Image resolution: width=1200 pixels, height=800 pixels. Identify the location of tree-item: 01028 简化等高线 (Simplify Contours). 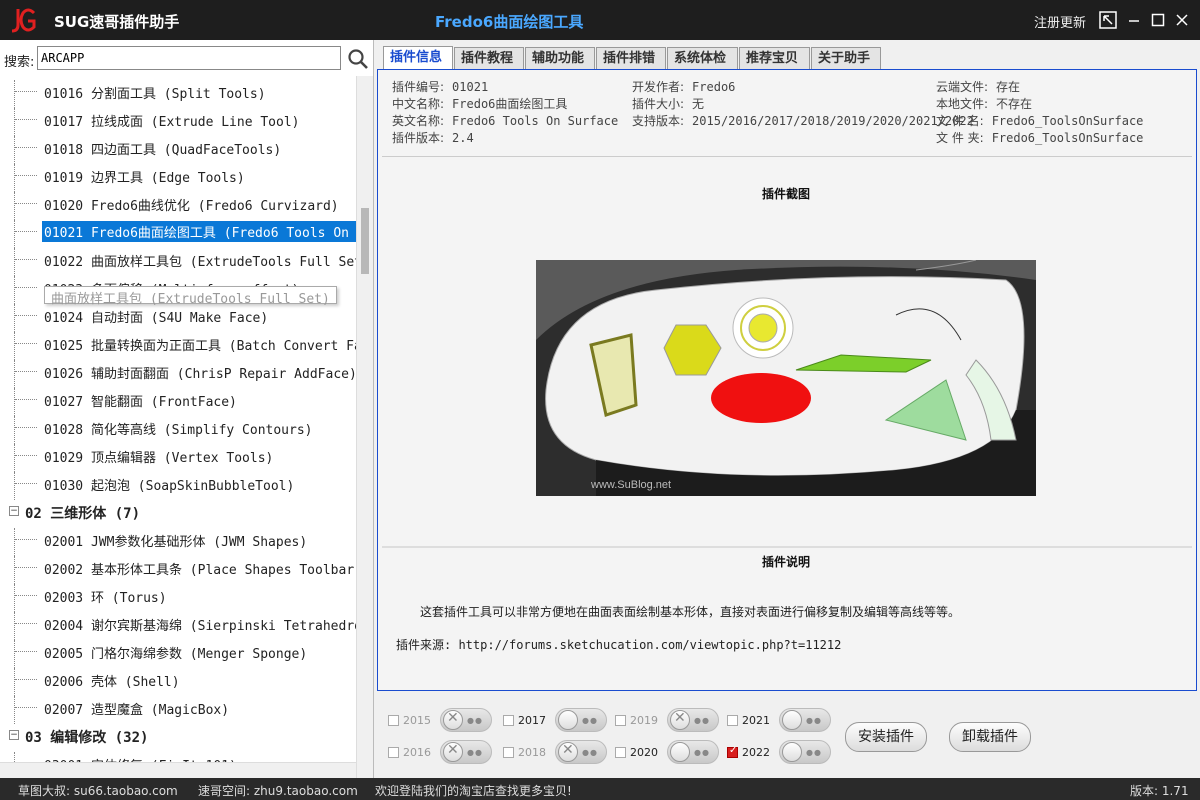
(178, 430).